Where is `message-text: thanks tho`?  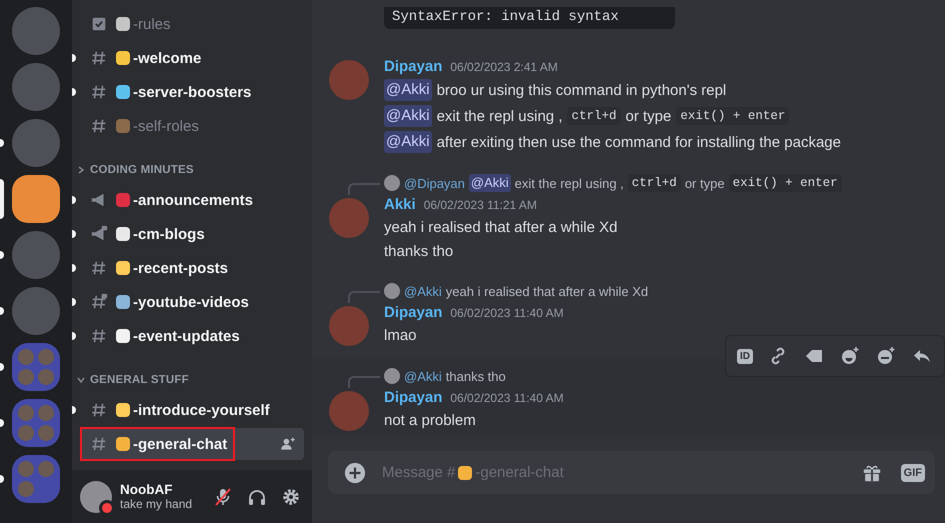
message-text: thanks tho is located at coordinates (419, 251).